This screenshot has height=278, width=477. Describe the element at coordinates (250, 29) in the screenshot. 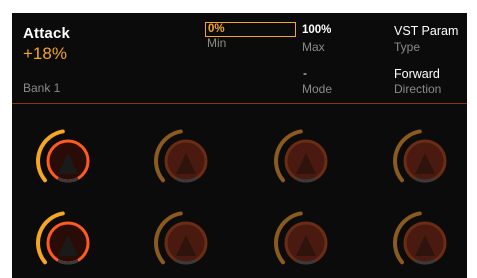

I see `min-field: 0%` at that location.